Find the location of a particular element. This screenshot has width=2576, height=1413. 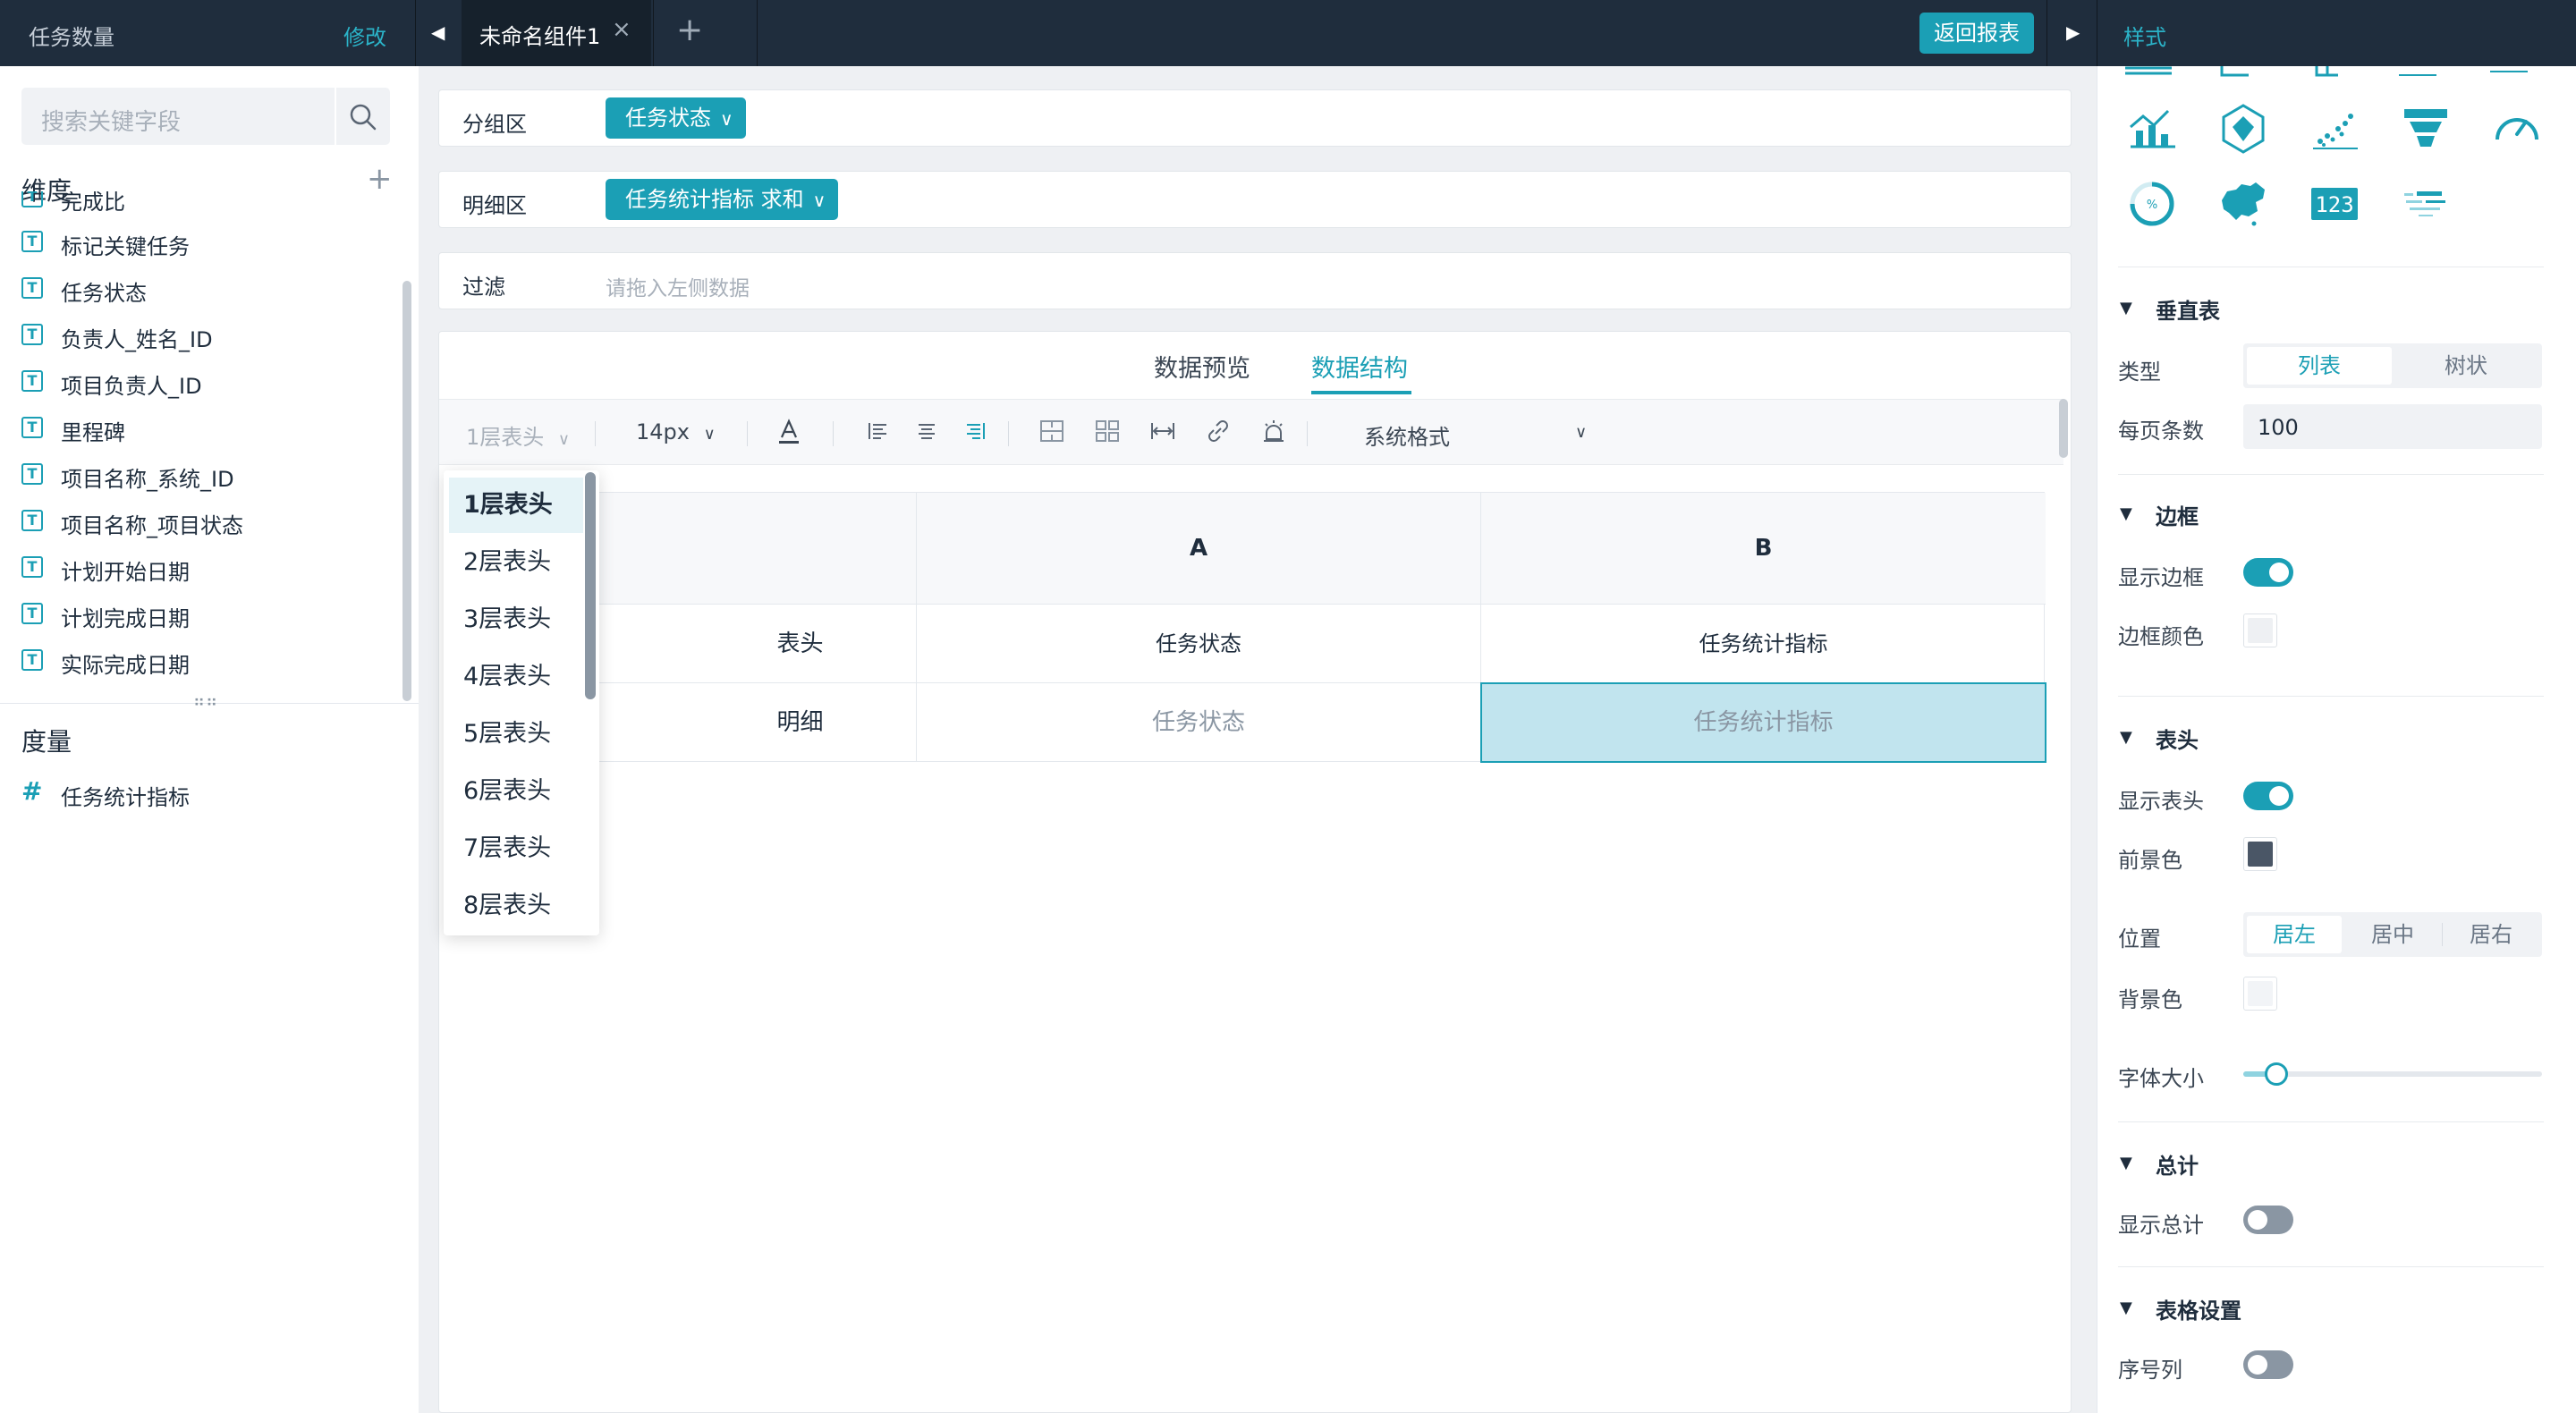

map-chart-icon is located at coordinates (2243, 204).